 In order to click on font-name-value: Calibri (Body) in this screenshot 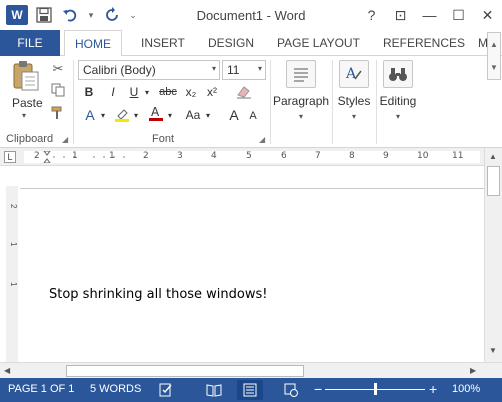, I will do `click(119, 70)`.